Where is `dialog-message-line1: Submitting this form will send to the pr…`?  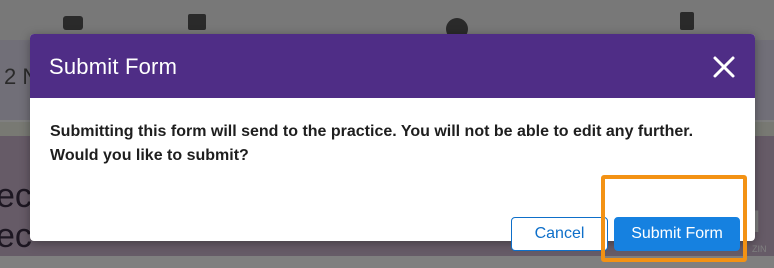
dialog-message-line1: Submitting this form will send to the pr… is located at coordinates (372, 131).